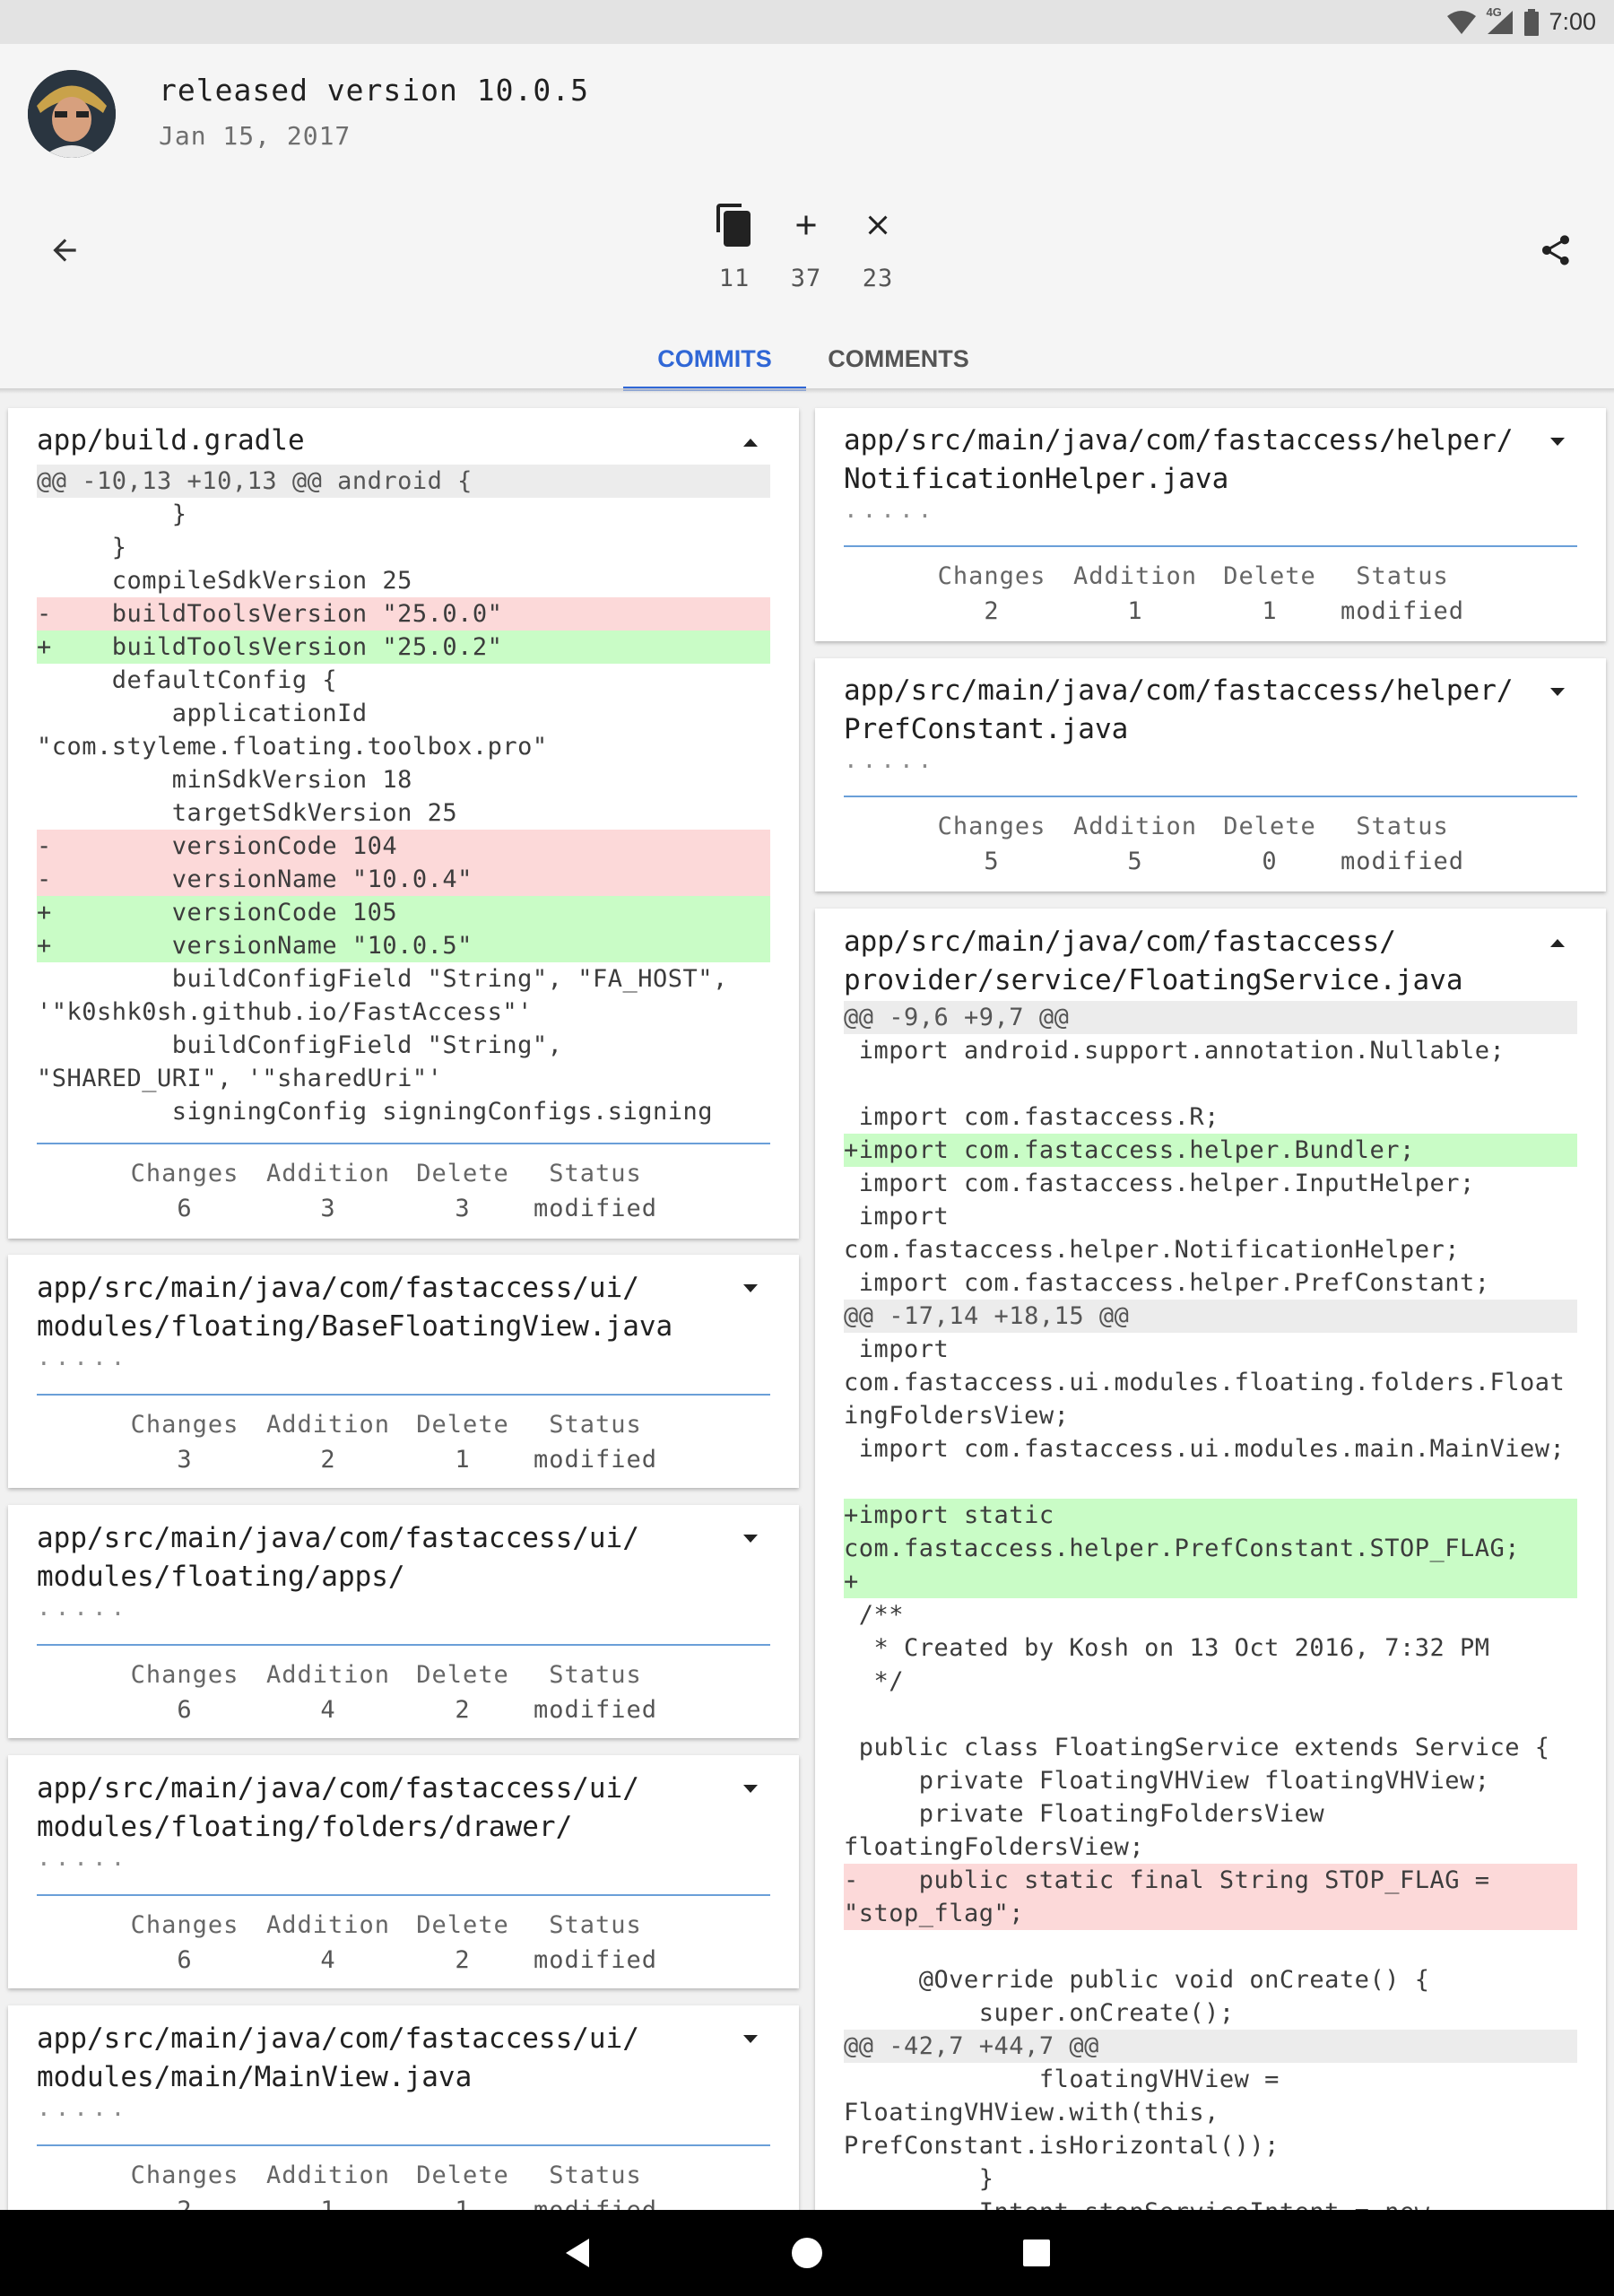  Describe the element at coordinates (171, 441) in the screenshot. I see `file-path: app/build.gradle` at that location.